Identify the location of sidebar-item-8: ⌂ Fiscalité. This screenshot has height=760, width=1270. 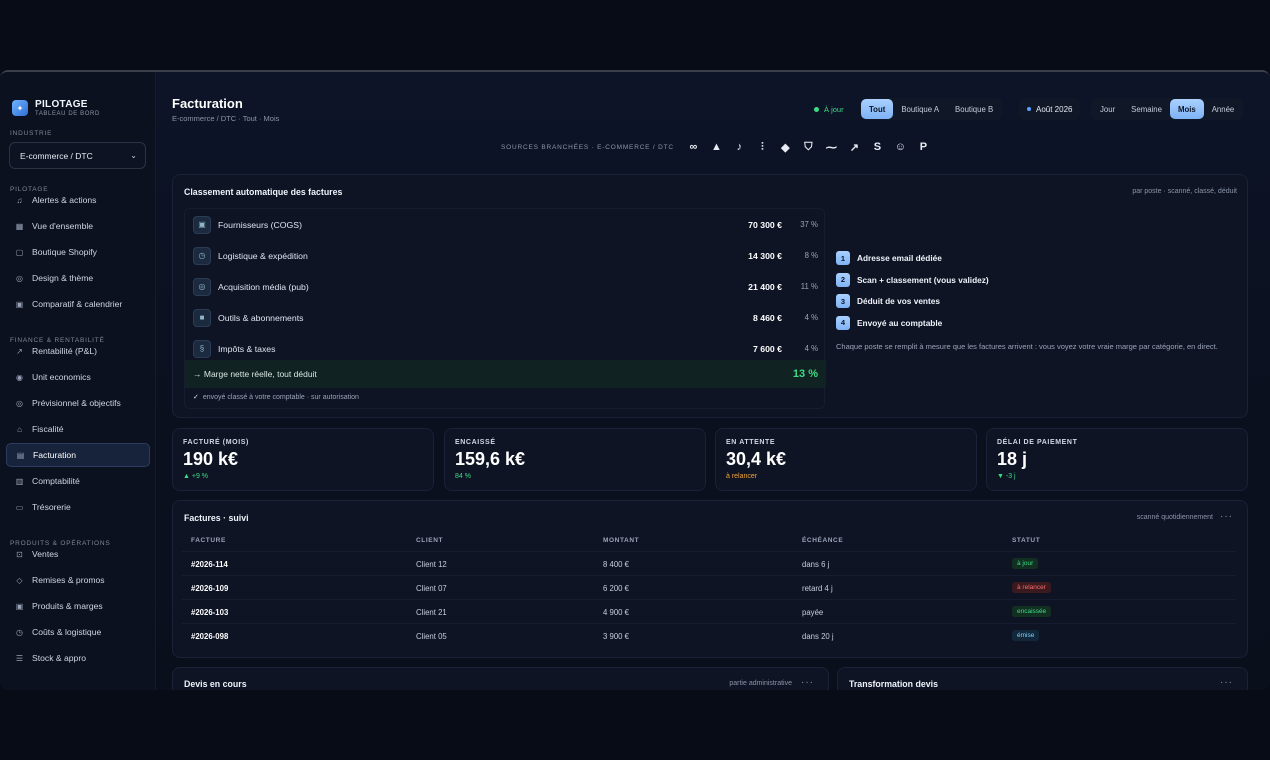
(78, 429).